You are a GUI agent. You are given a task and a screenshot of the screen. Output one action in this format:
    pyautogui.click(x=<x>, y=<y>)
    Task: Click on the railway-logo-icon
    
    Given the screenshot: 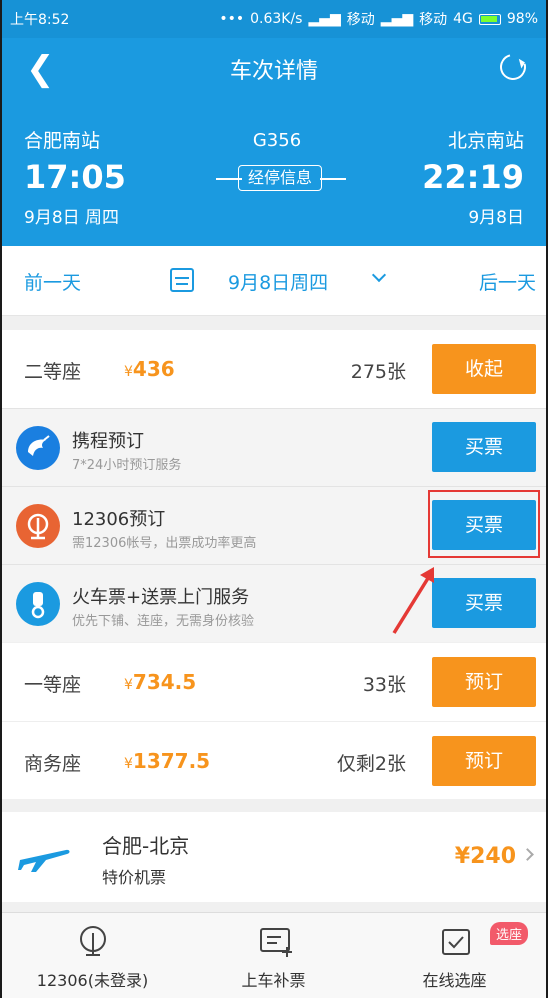 What is the action you would take?
    pyautogui.click(x=38, y=526)
    